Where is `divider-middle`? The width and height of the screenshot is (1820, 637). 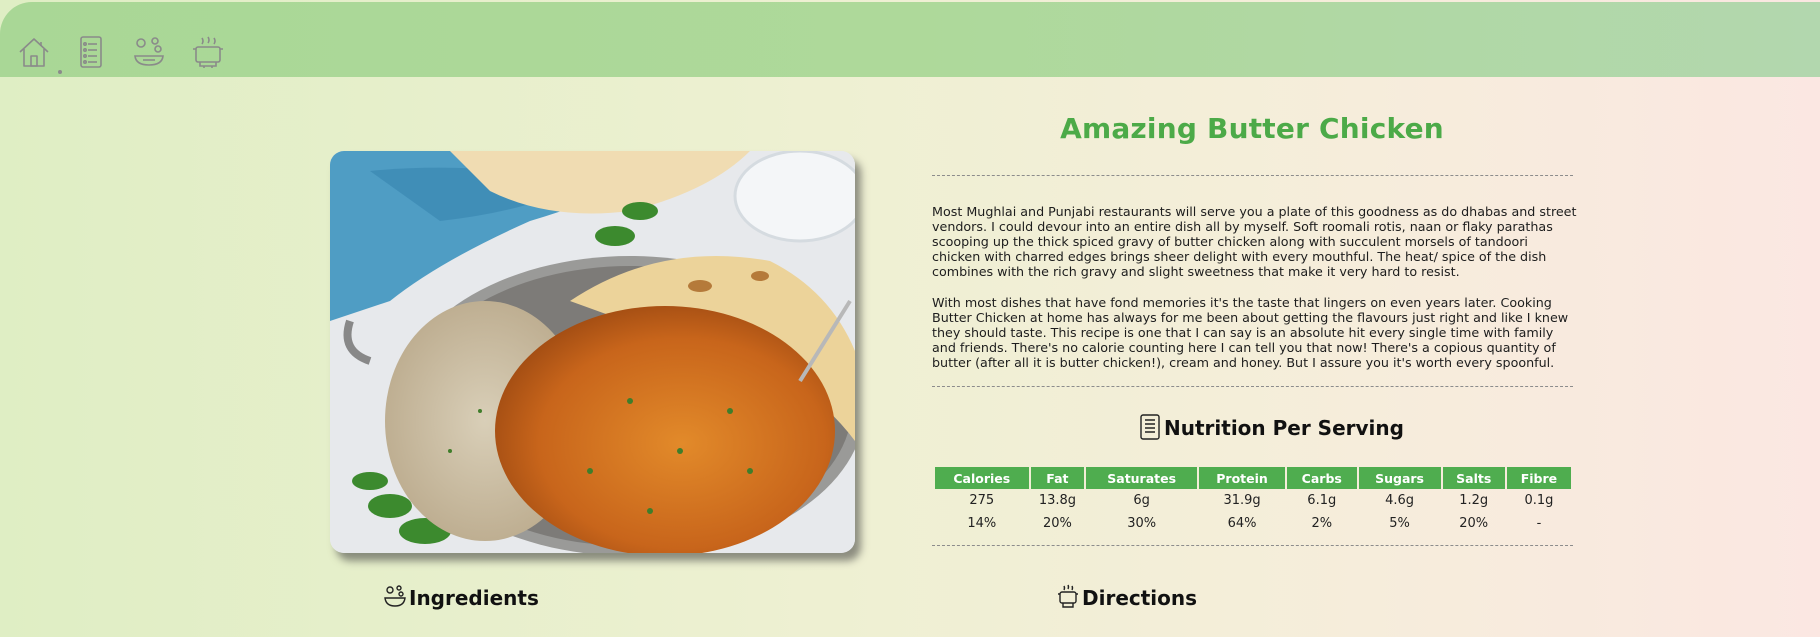 divider-middle is located at coordinates (1252, 386).